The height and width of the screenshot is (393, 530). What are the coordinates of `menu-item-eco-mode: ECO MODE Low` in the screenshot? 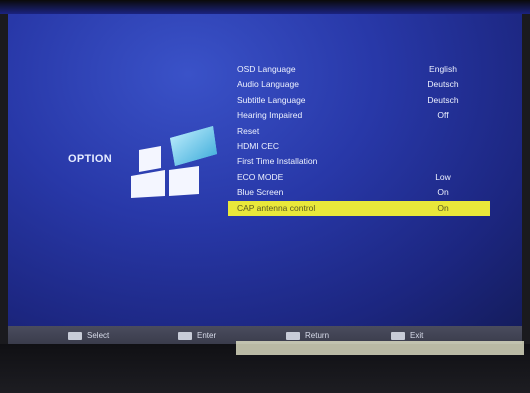 It's located at (359, 177).